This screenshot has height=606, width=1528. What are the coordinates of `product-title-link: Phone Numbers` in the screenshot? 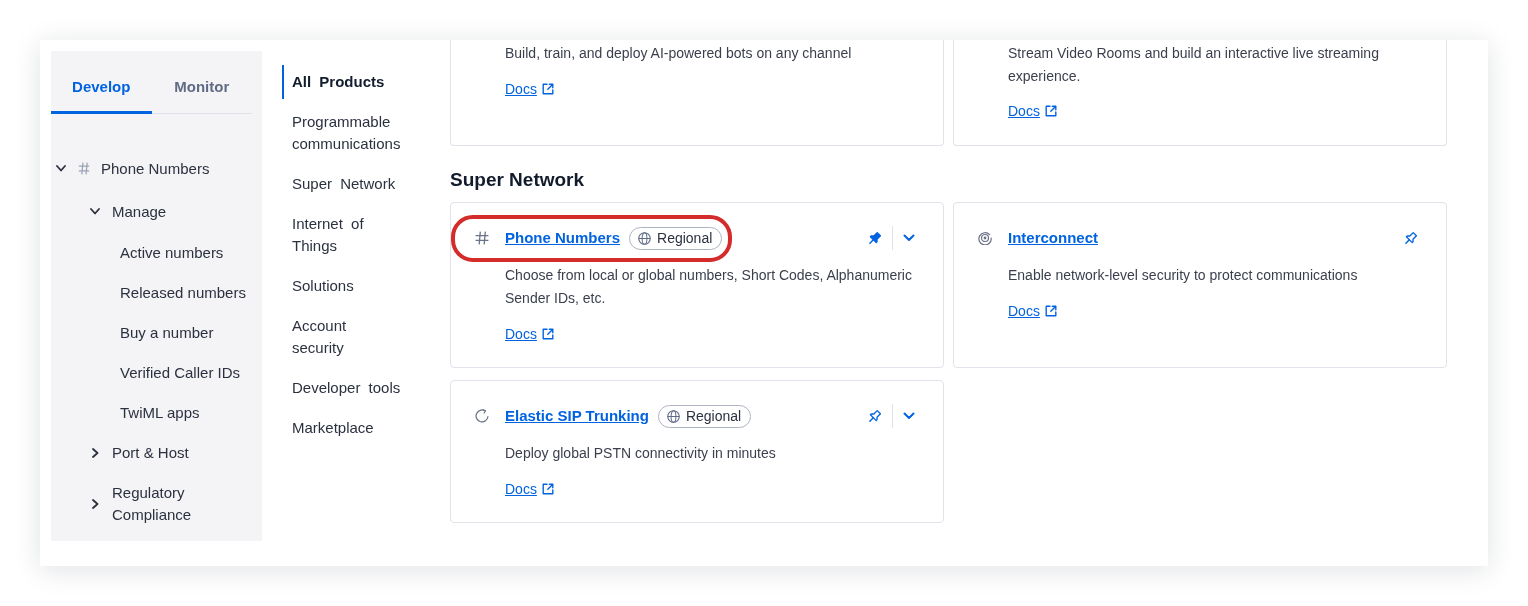 It's located at (563, 238).